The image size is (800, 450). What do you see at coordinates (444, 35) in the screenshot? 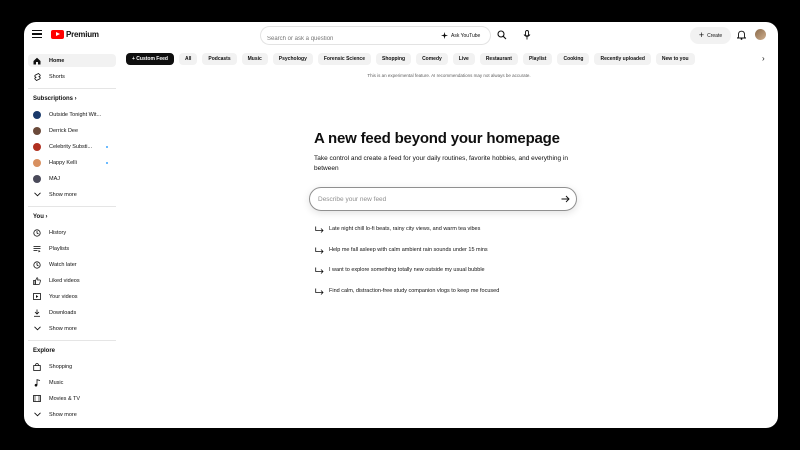
I see `sparkle-icon` at bounding box center [444, 35].